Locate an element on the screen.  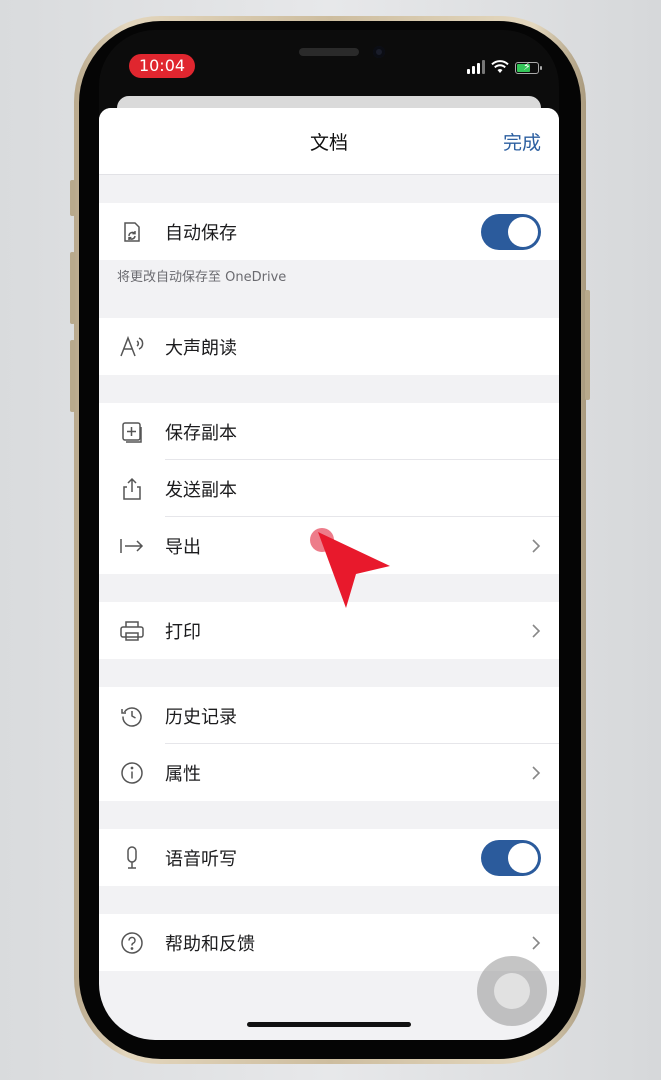
read-aloud-label: 大声朗读 is located at coordinates (201, 348).